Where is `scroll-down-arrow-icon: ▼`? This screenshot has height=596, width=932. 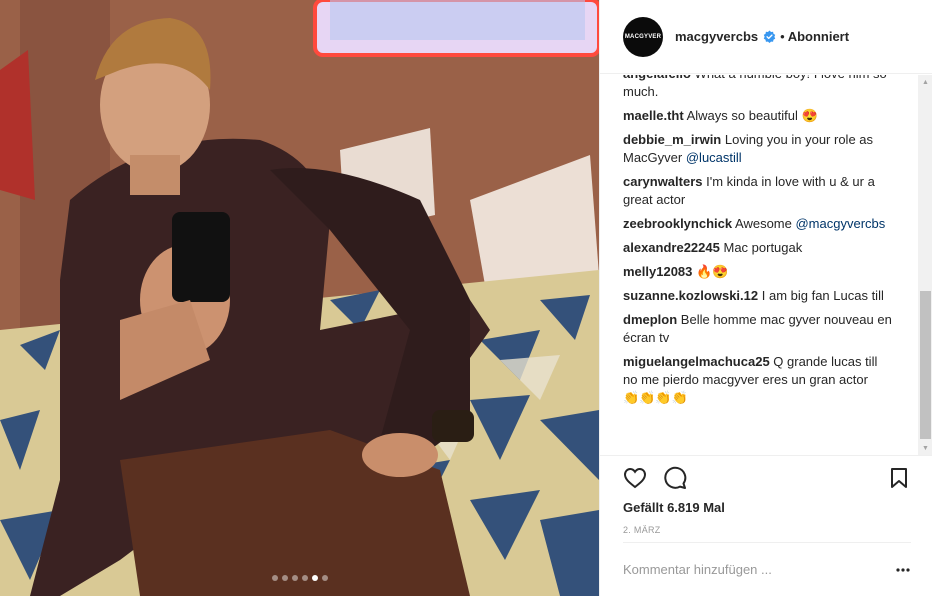
scroll-down-arrow-icon: ▼ is located at coordinates (925, 448).